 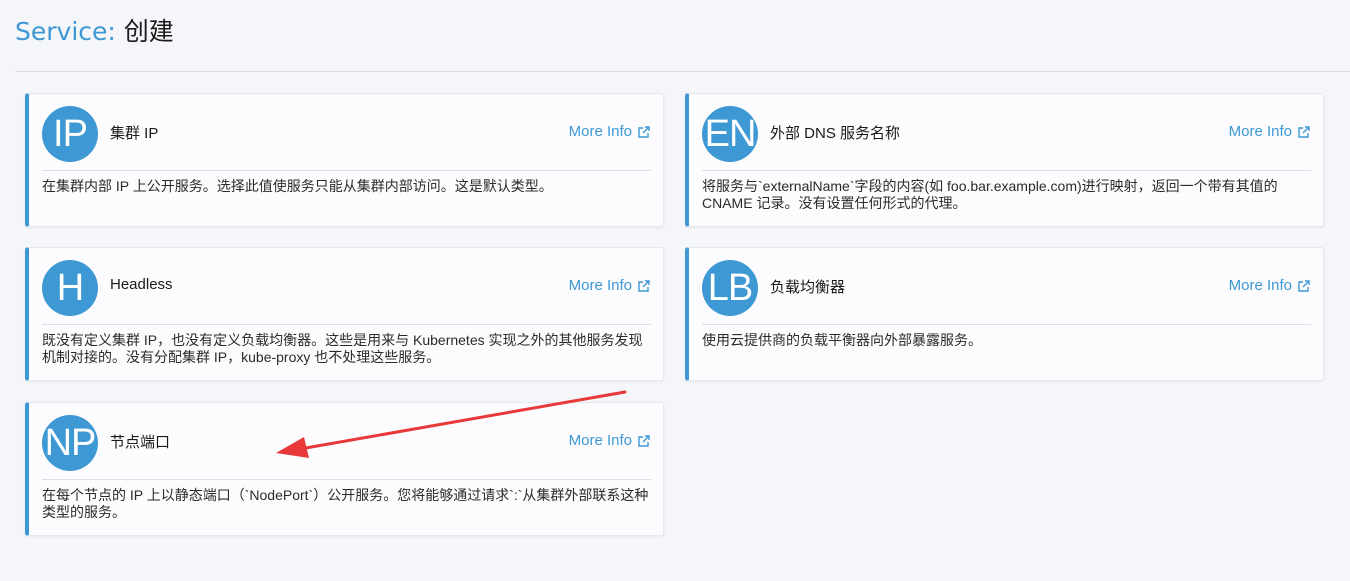 What do you see at coordinates (148, 31) in the screenshot?
I see `action-label: 创建` at bounding box center [148, 31].